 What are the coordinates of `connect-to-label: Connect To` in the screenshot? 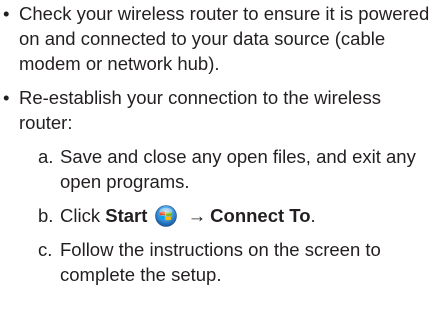 It's located at (260, 215).